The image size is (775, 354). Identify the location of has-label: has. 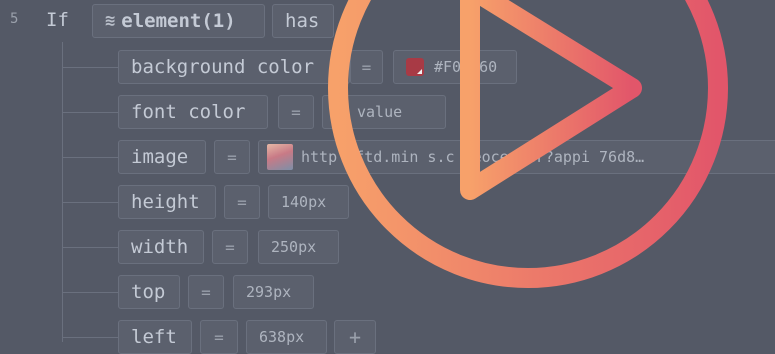
(302, 21).